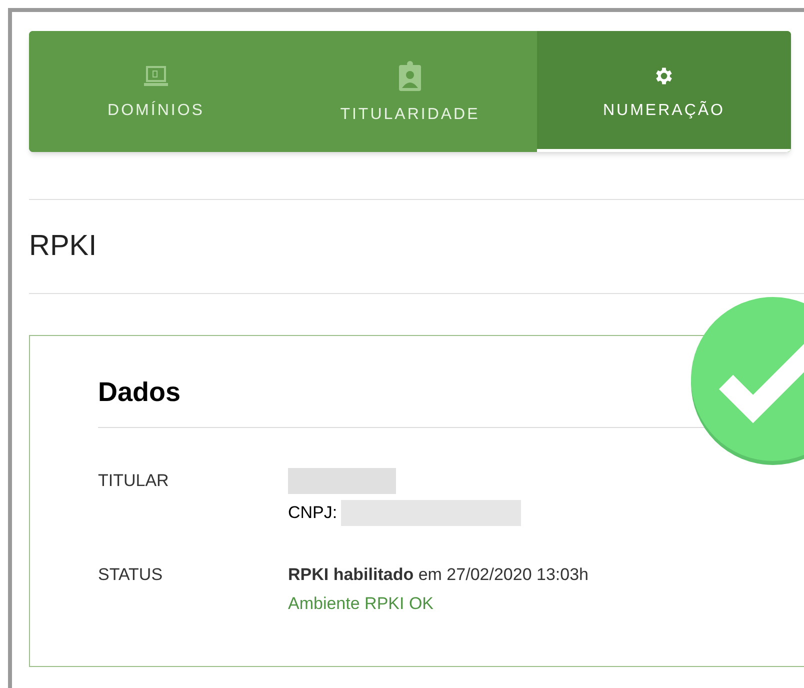 Image resolution: width=804 pixels, height=688 pixels. What do you see at coordinates (139, 392) in the screenshot?
I see `card-title: Dados` at bounding box center [139, 392].